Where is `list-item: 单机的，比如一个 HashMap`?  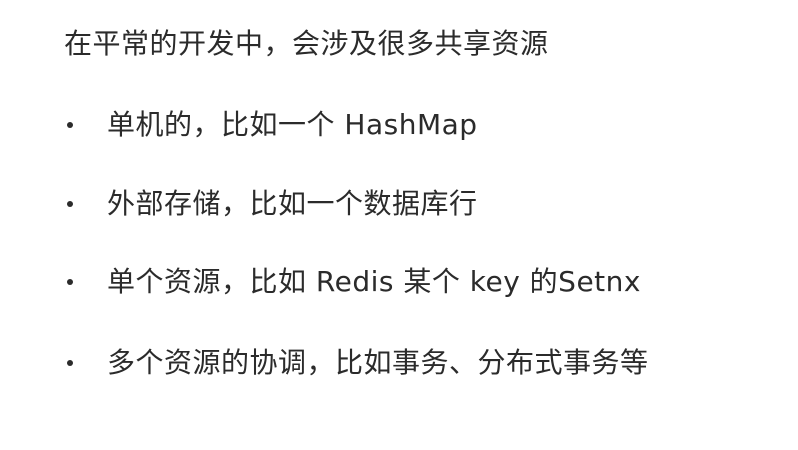
list-item: 单机的，比如一个 HashMap is located at coordinates (271, 125).